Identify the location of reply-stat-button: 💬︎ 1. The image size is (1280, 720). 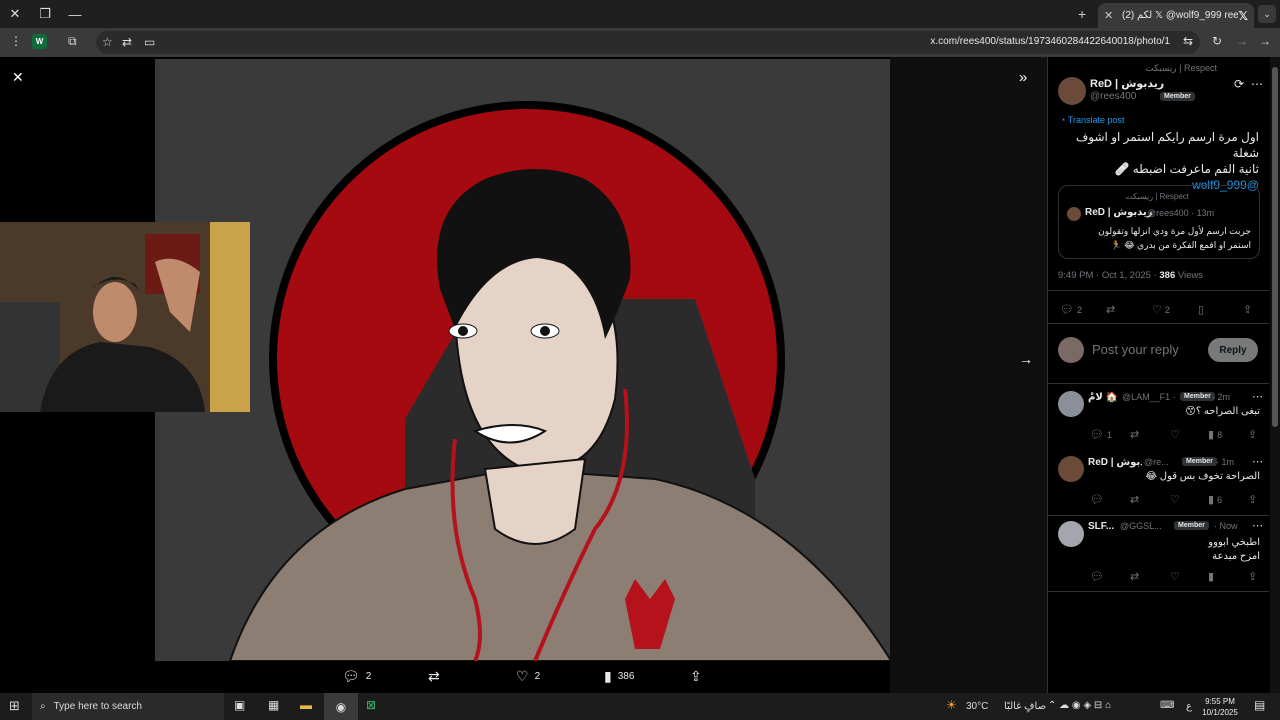
(1101, 434).